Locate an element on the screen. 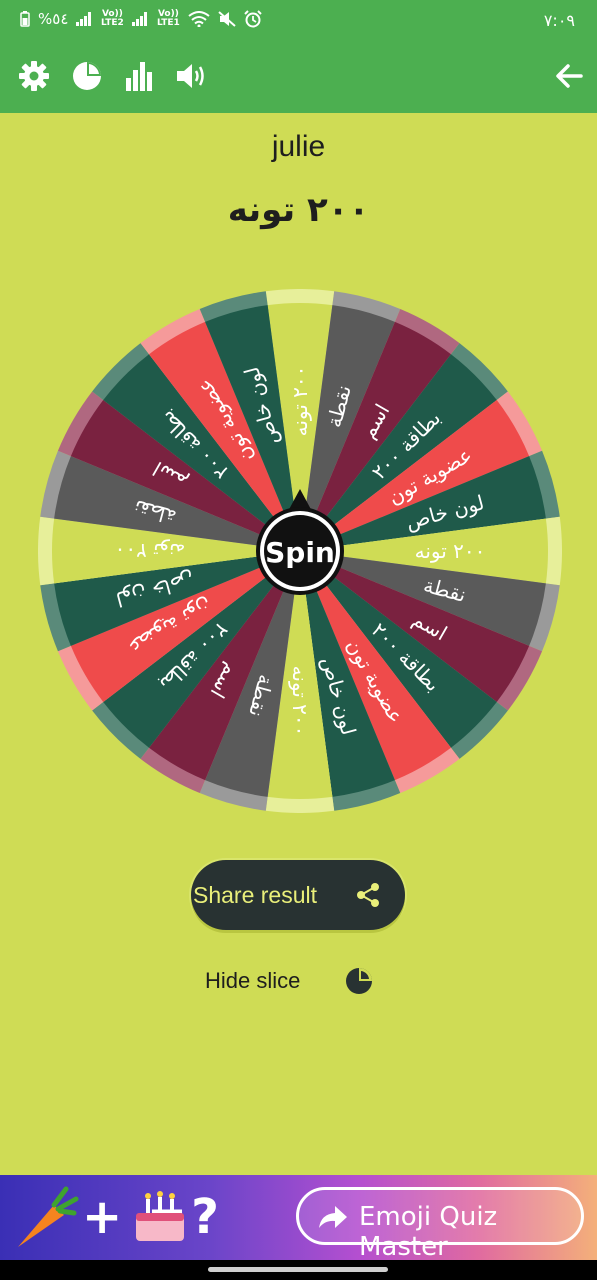 The image size is (597, 1280). share-icon is located at coordinates (368, 895).